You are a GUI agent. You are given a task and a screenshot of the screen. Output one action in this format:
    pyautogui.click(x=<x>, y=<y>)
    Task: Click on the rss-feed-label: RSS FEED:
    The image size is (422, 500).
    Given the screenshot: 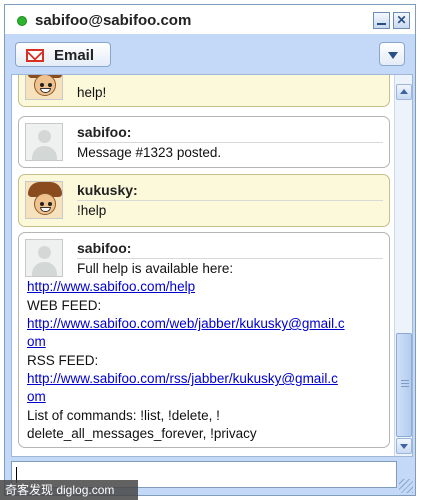 What is the action you would take?
    pyautogui.click(x=63, y=360)
    